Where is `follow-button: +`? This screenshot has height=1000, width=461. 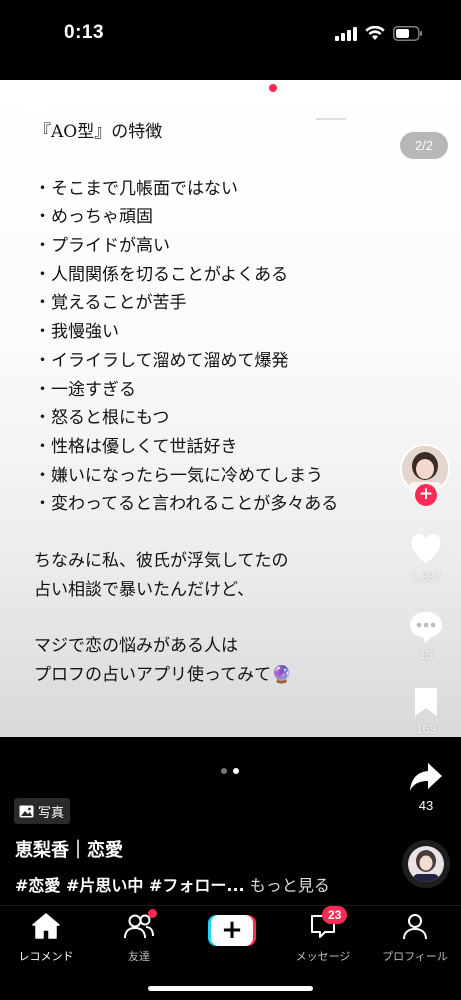 follow-button: + is located at coordinates (426, 495).